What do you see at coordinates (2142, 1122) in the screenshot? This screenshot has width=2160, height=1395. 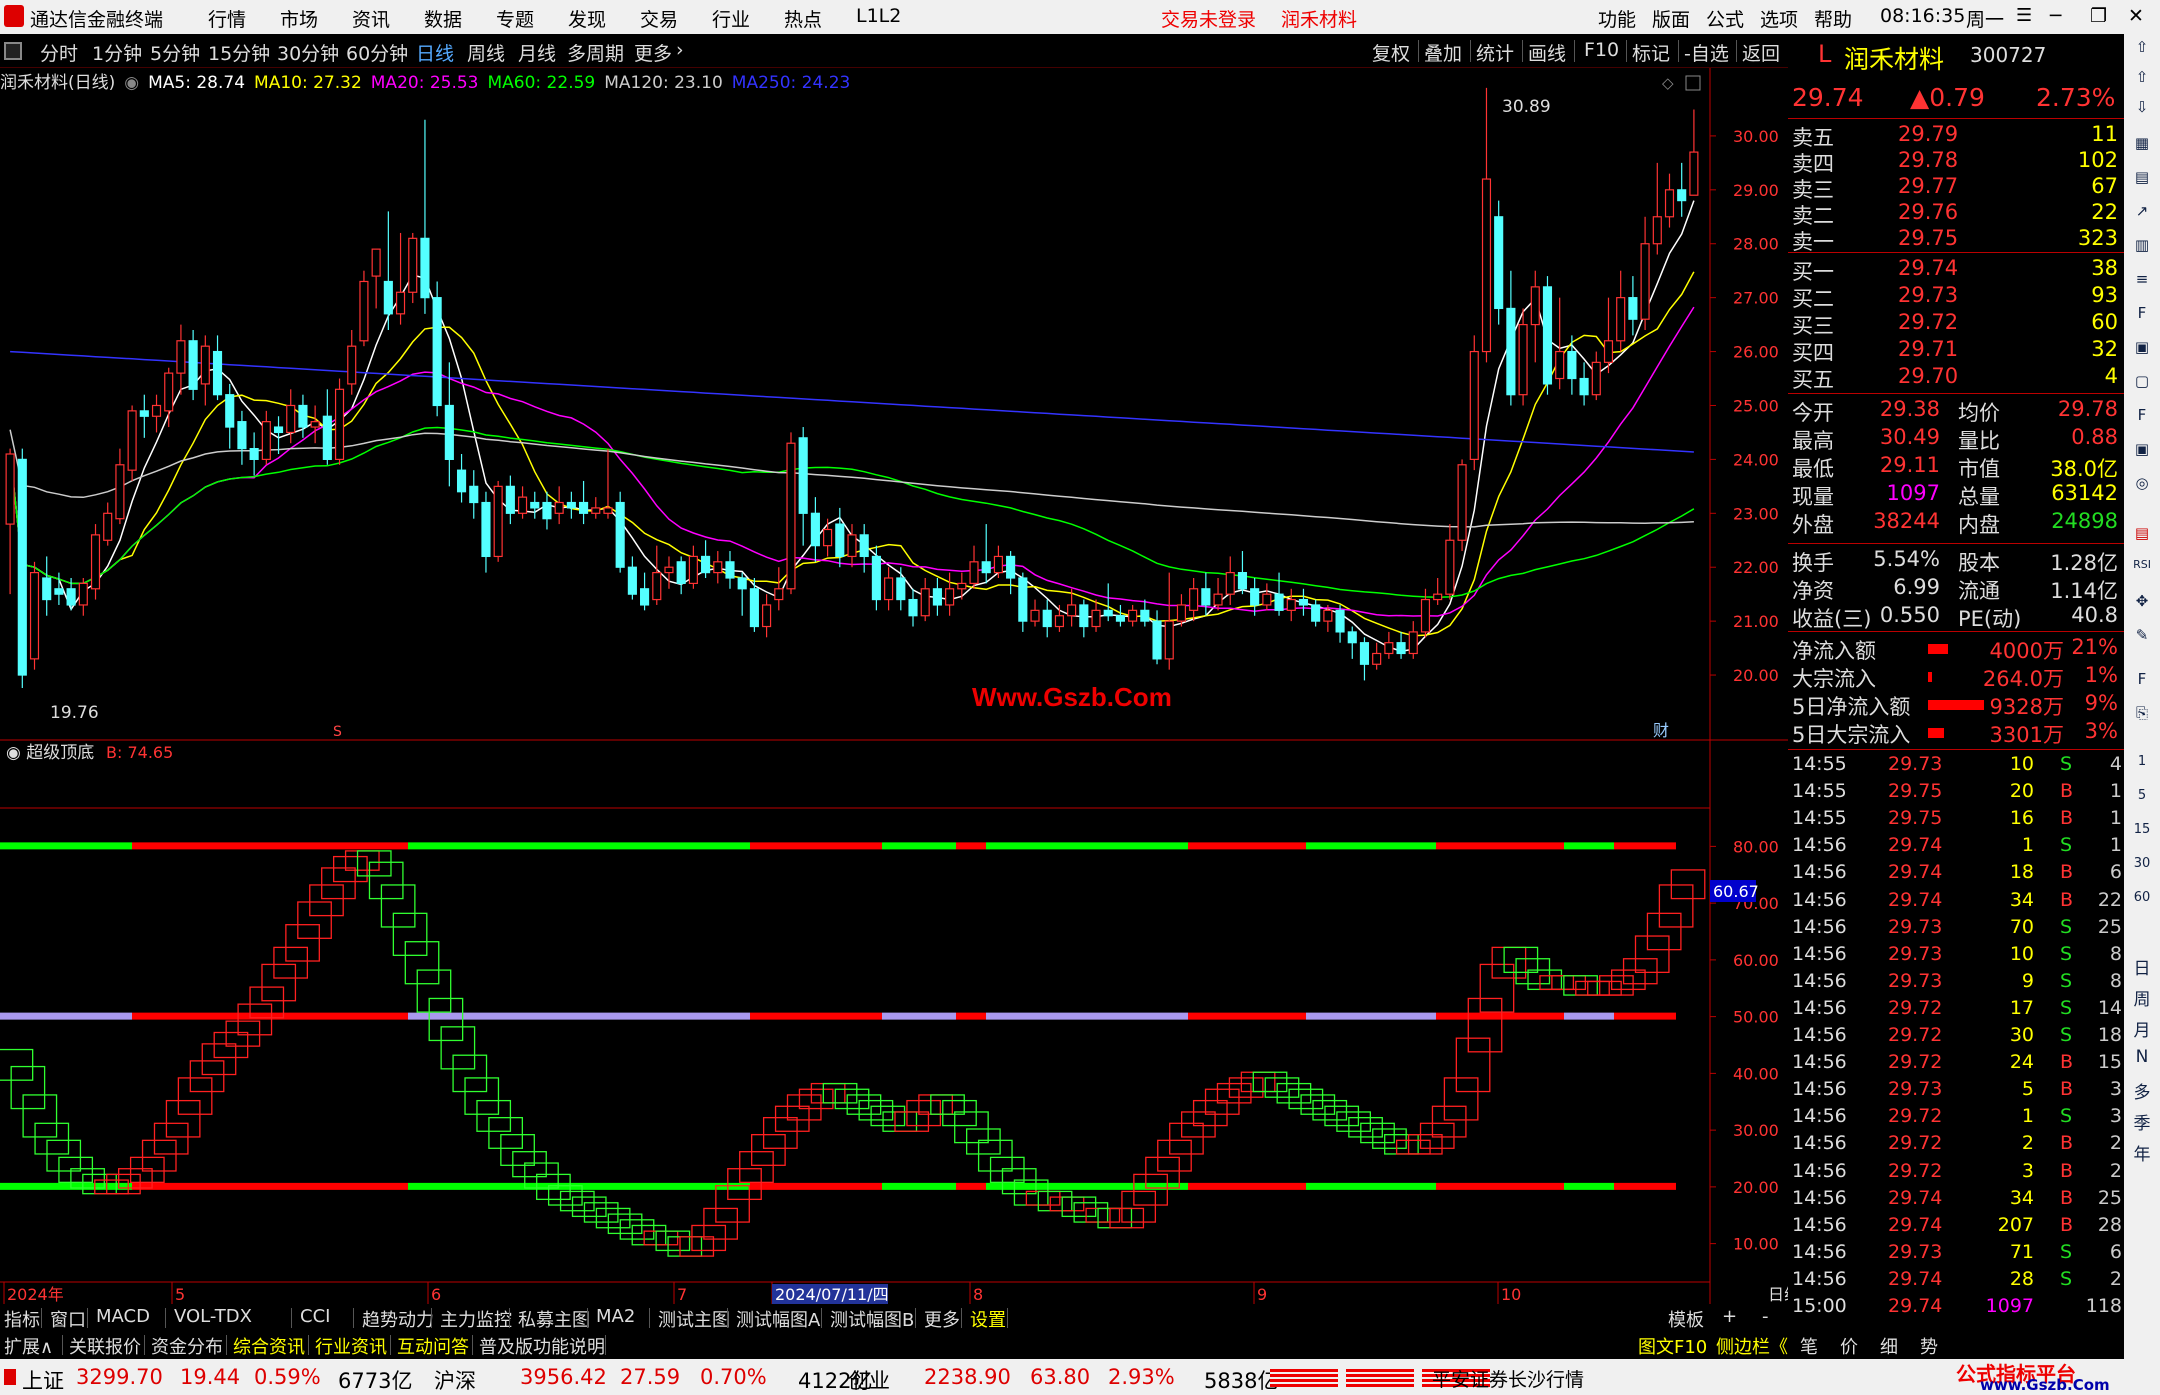 I see `side-period-5: 季` at bounding box center [2142, 1122].